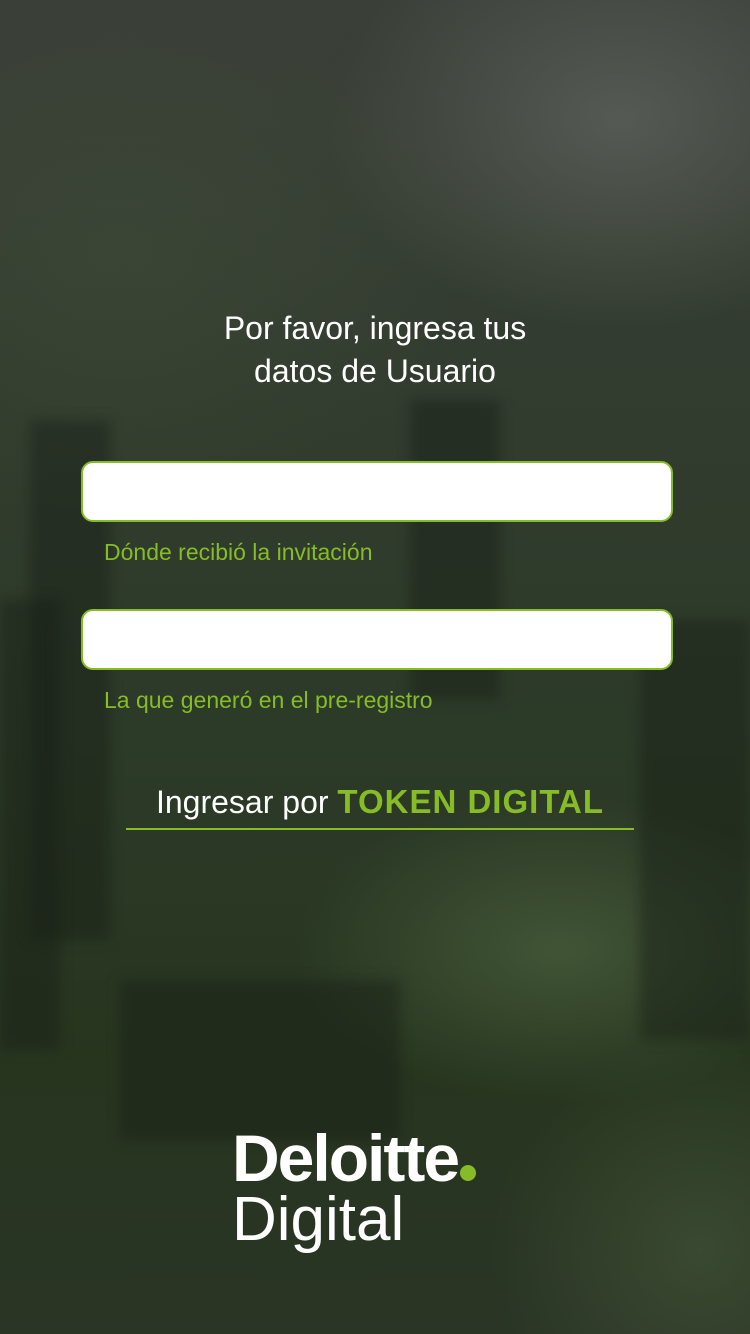 This screenshot has width=750, height=1334. What do you see at coordinates (346, 1158) in the screenshot?
I see `logo-brand-name: Deloitte` at bounding box center [346, 1158].